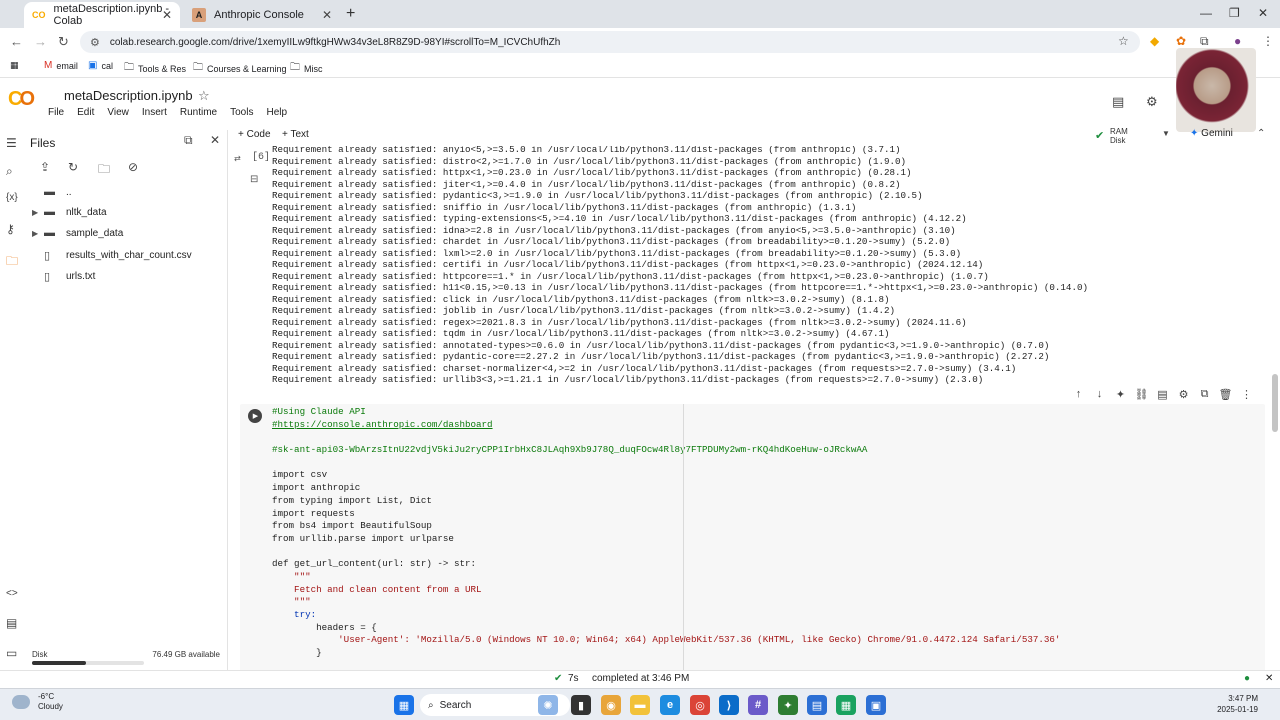 This screenshot has width=1280, height=720. What do you see at coordinates (21, 99) in the screenshot?
I see `colab-logo: CO` at bounding box center [21, 99].